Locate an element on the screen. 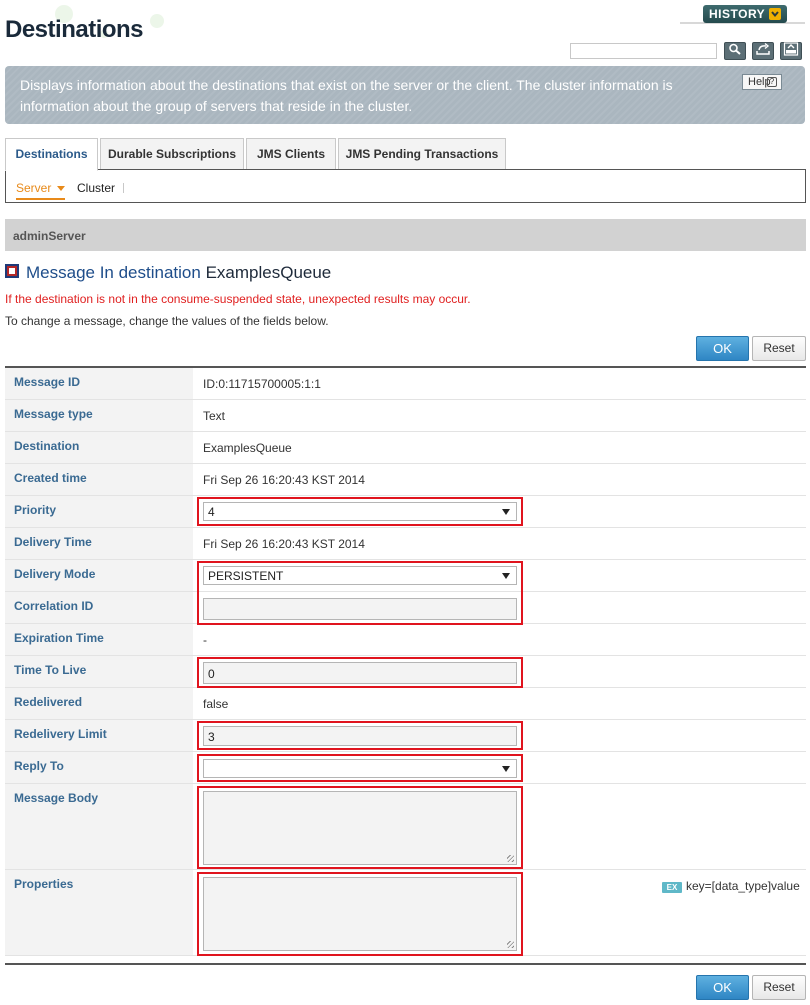 Image resolution: width=810 pixels, height=1005 pixels. tab-destinations: Destinations is located at coordinates (51, 154).